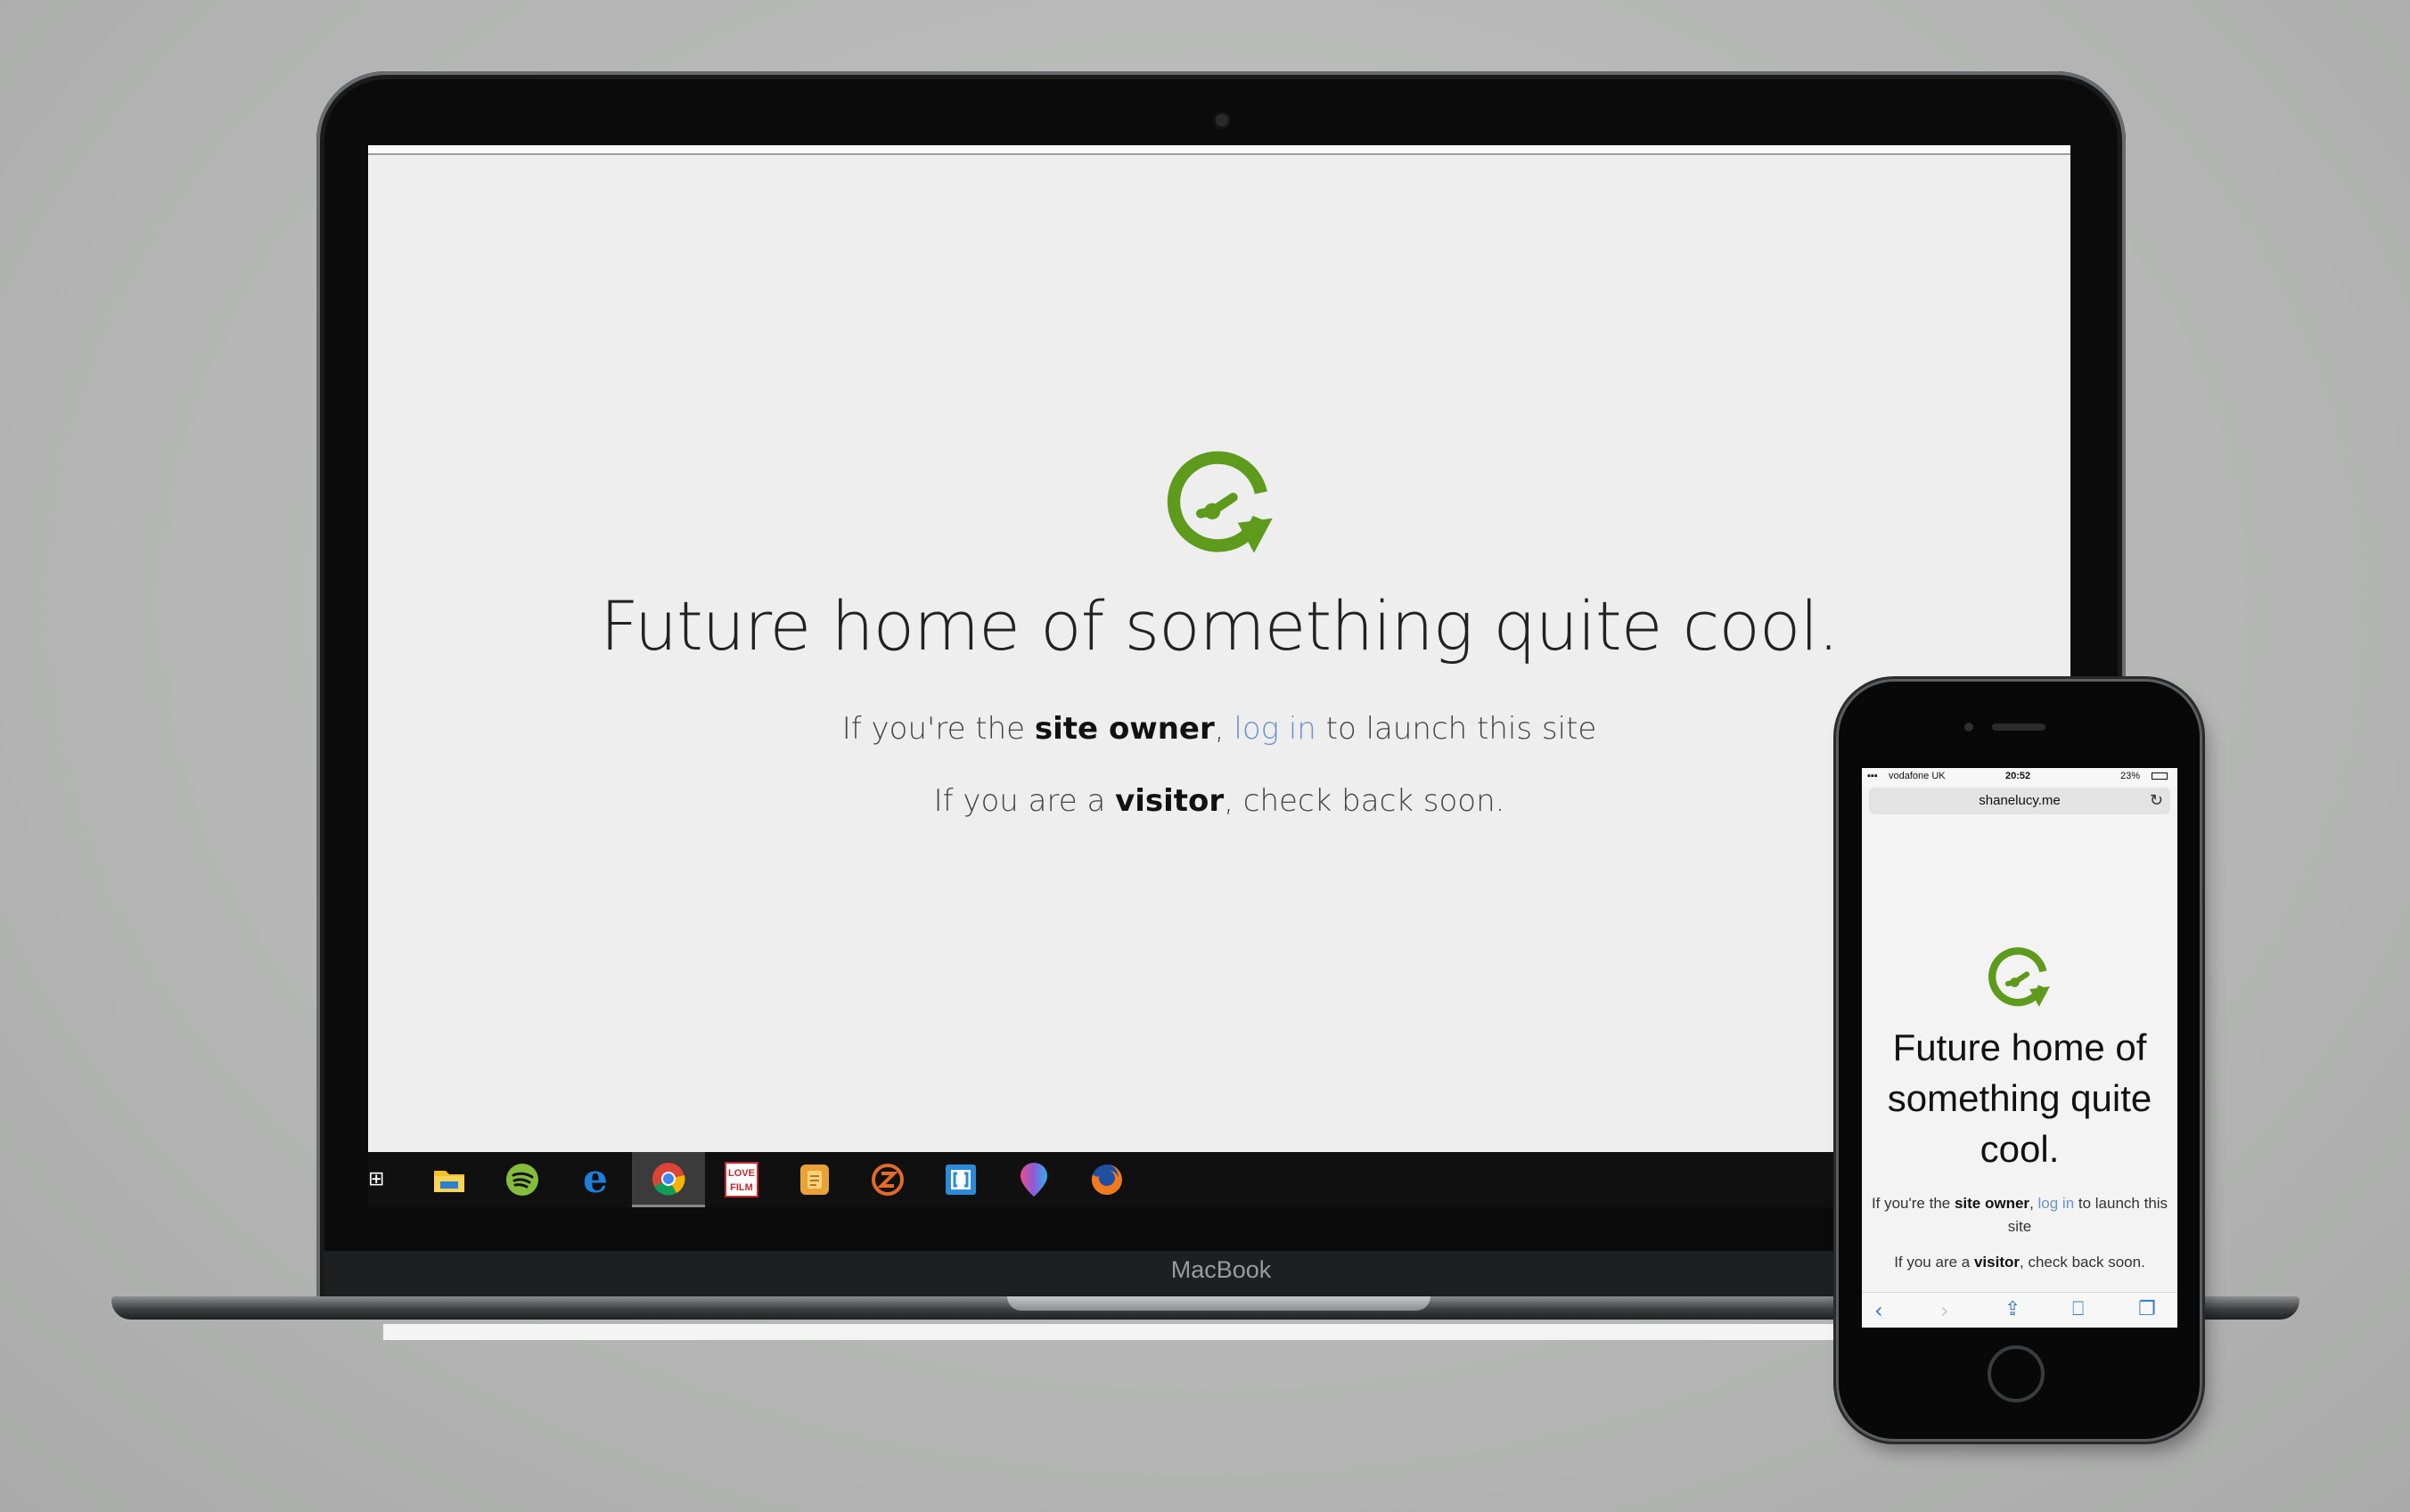 This screenshot has width=2410, height=1512. Describe the element at coordinates (1872, 776) in the screenshot. I see `signal-icon: ▪▪▪` at that location.